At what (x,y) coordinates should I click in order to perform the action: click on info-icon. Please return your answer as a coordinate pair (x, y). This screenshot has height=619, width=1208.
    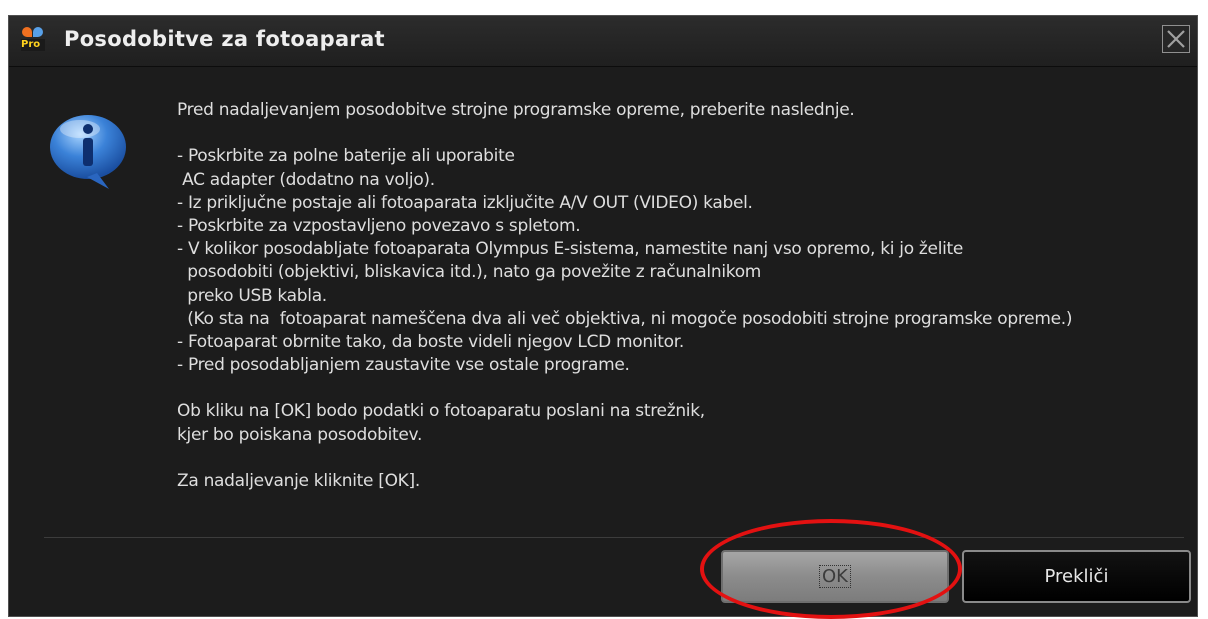
    Looking at the image, I should click on (88, 152).